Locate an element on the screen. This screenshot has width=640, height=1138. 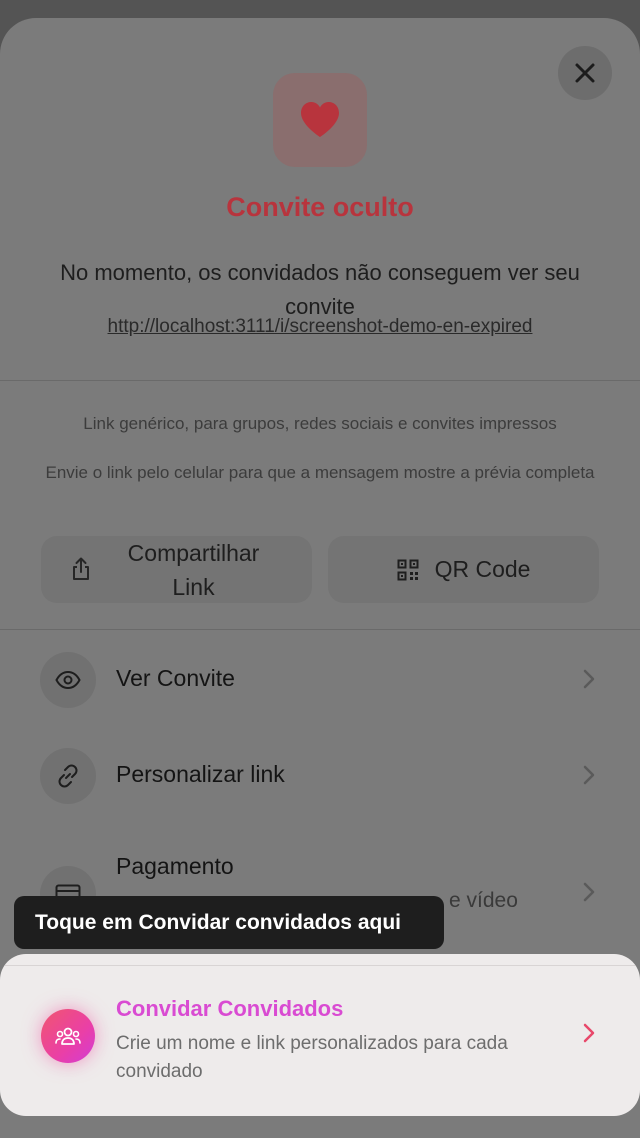
share-link-button: Compartilhar Link is located at coordinates (176, 569).